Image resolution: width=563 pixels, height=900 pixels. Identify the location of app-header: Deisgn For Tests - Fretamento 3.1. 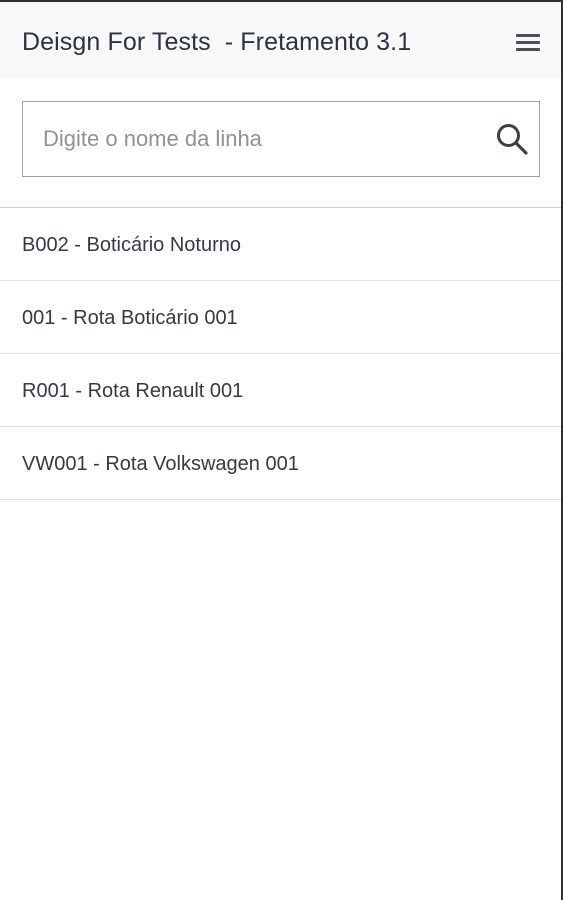
(280, 40).